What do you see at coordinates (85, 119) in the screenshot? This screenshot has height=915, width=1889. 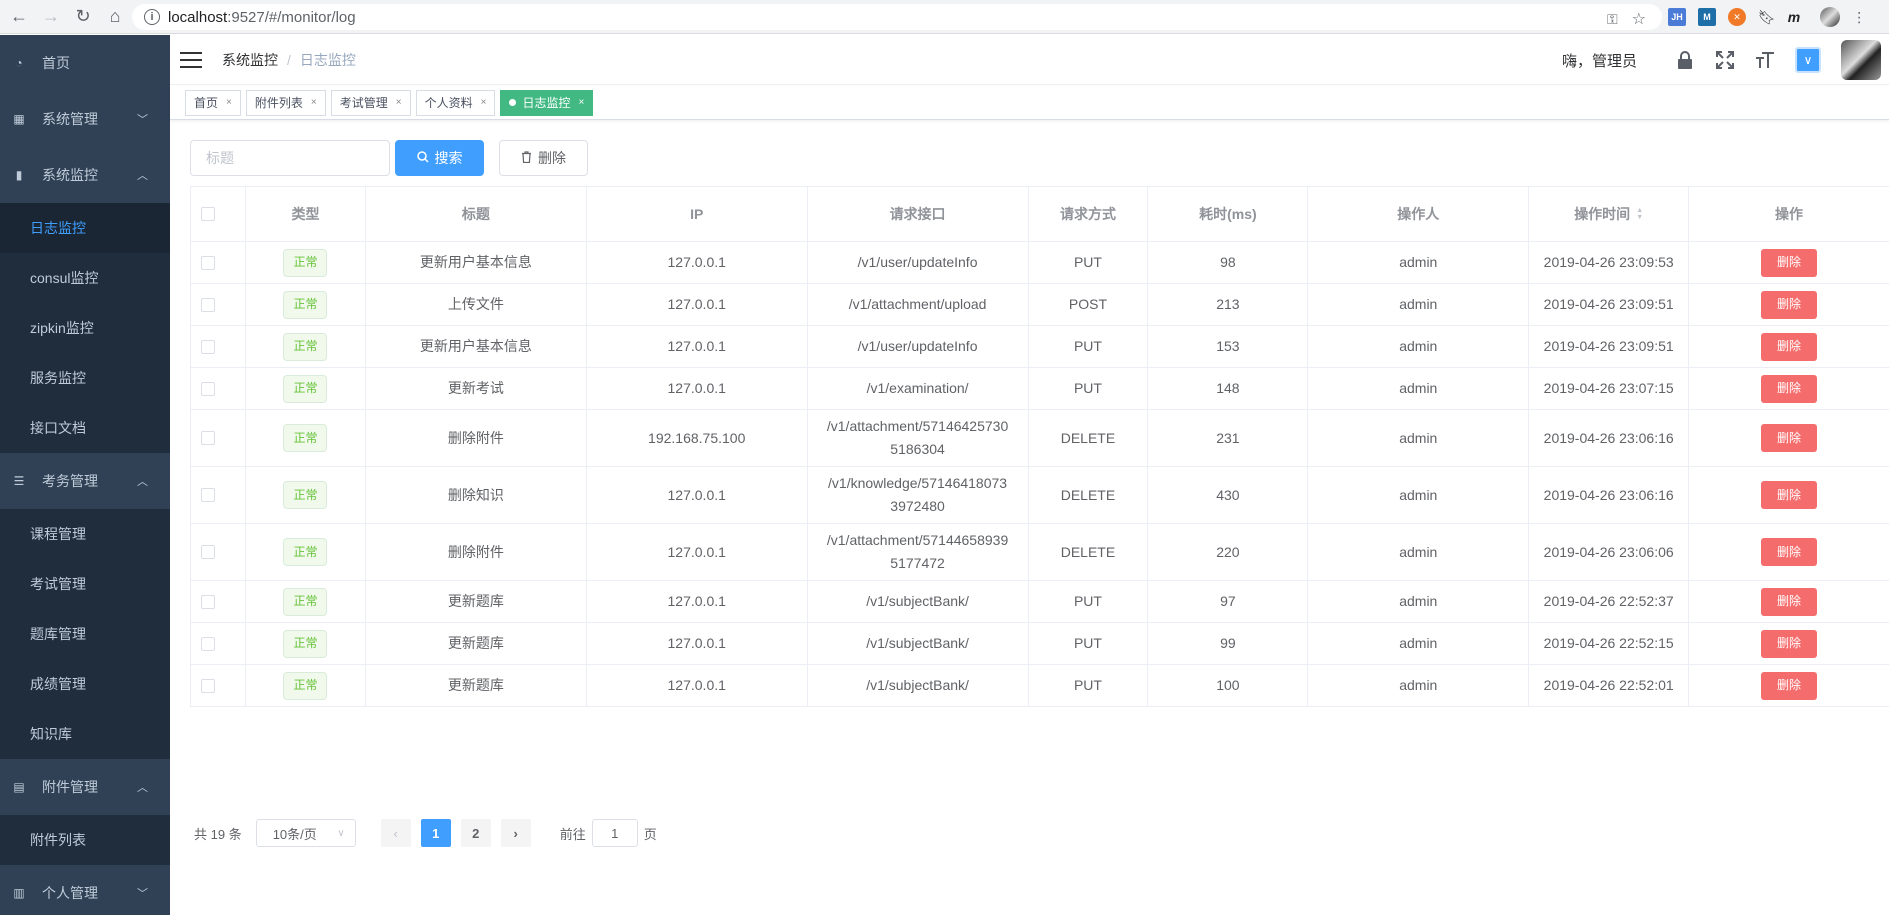 I see `sidebar-menu-1: ▦ 系统管理 ﹀` at bounding box center [85, 119].